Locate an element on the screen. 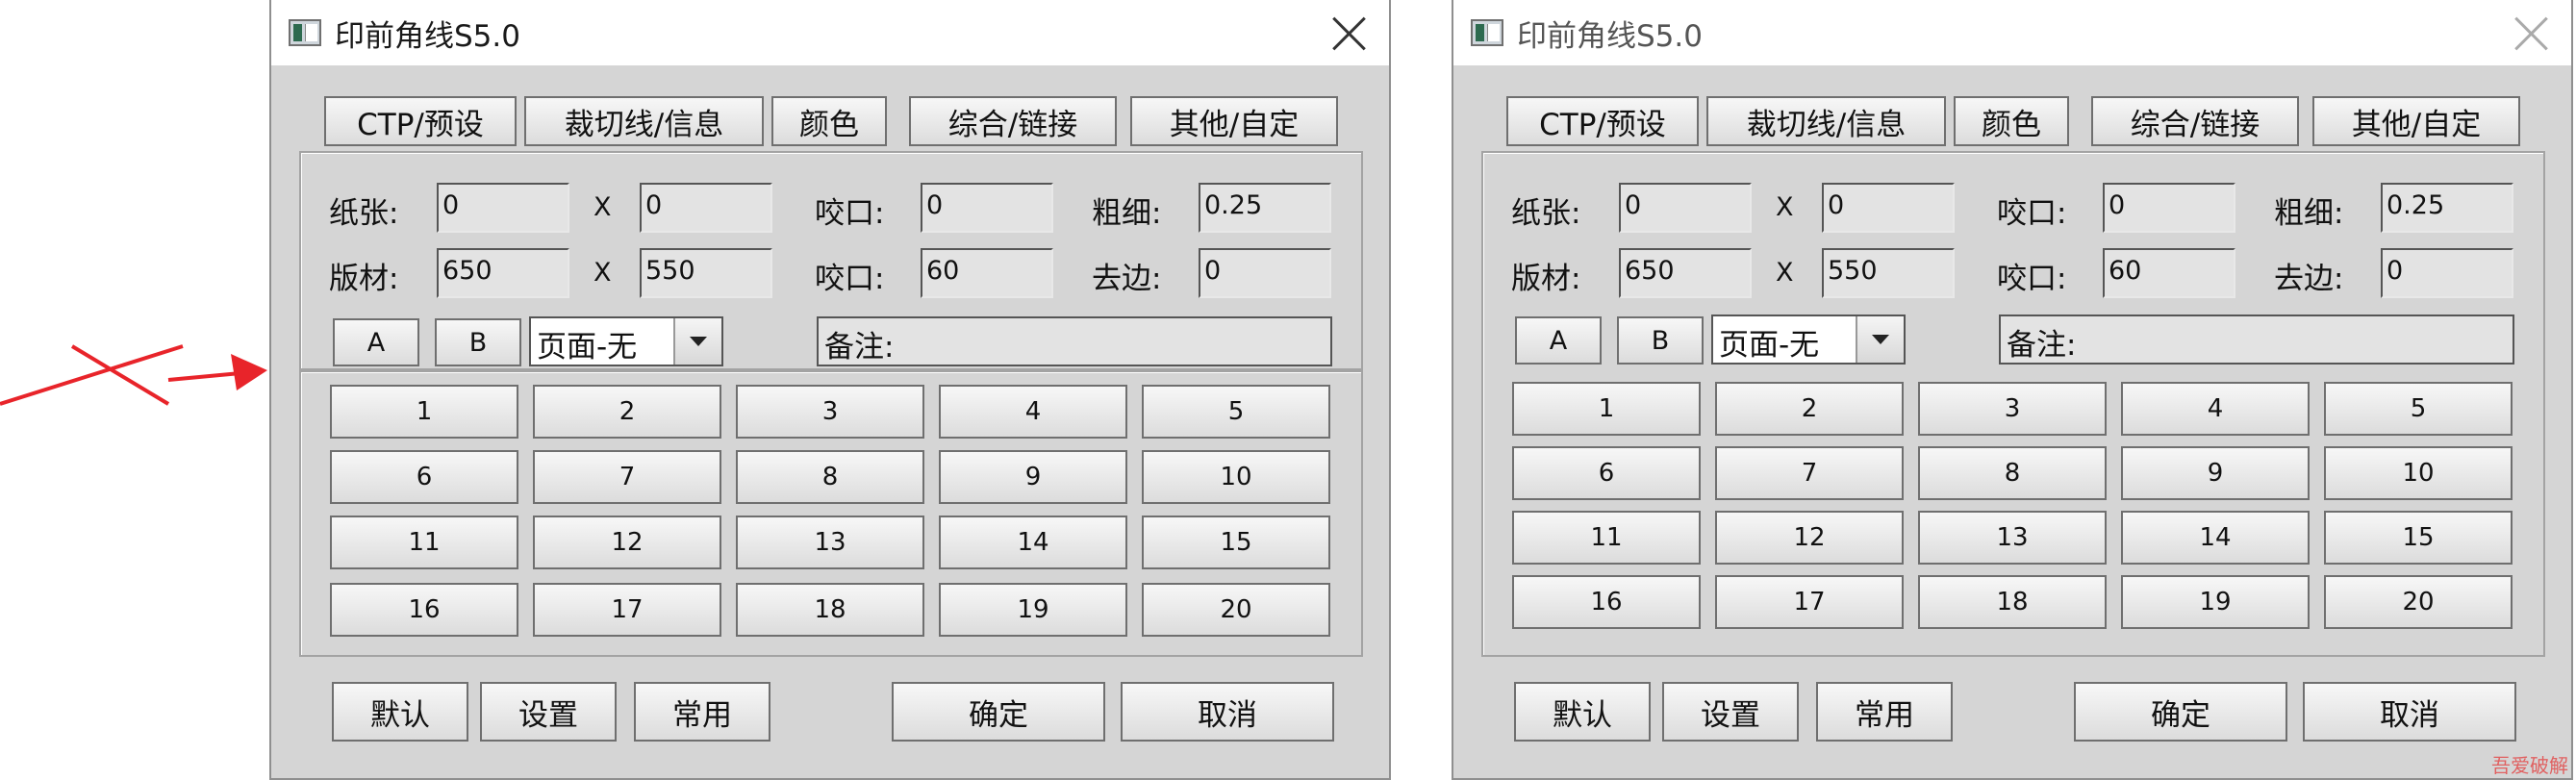 This screenshot has height=780, width=2576. bite-label-1: 咬口: is located at coordinates (2032, 213).